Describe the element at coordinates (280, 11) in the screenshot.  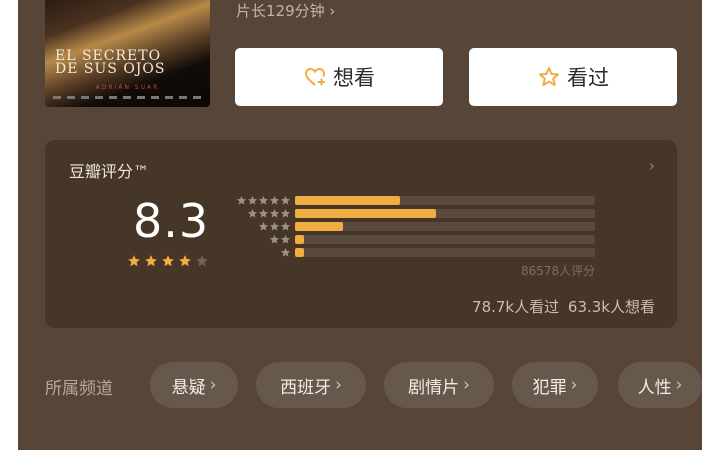
I see `movie-duration: 片长129分钟` at that location.